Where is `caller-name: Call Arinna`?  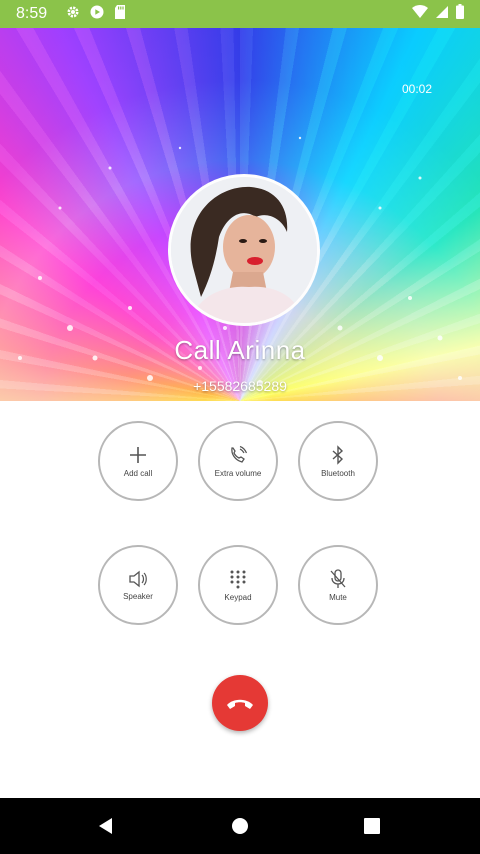 caller-name: Call Arinna is located at coordinates (240, 350).